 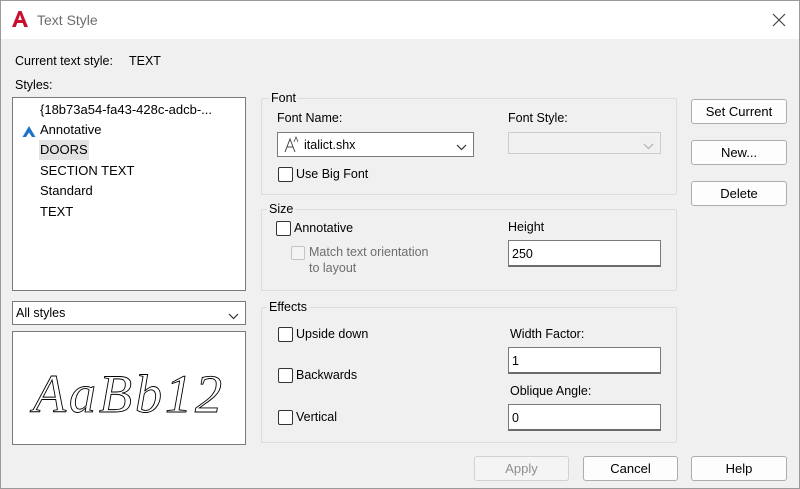 What do you see at coordinates (34, 85) in the screenshot?
I see `styles-label: Styles:` at bounding box center [34, 85].